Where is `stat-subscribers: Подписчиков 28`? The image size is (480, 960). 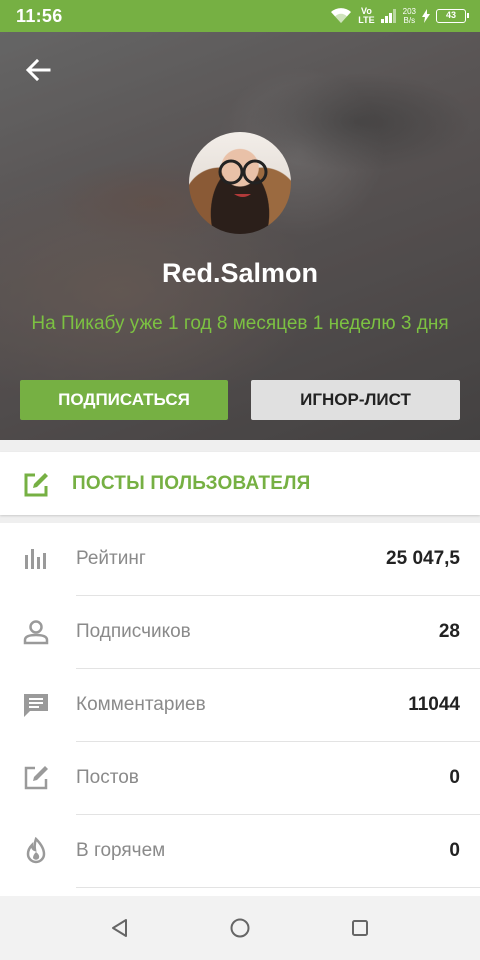 stat-subscribers: Подписчиков 28 is located at coordinates (240, 632).